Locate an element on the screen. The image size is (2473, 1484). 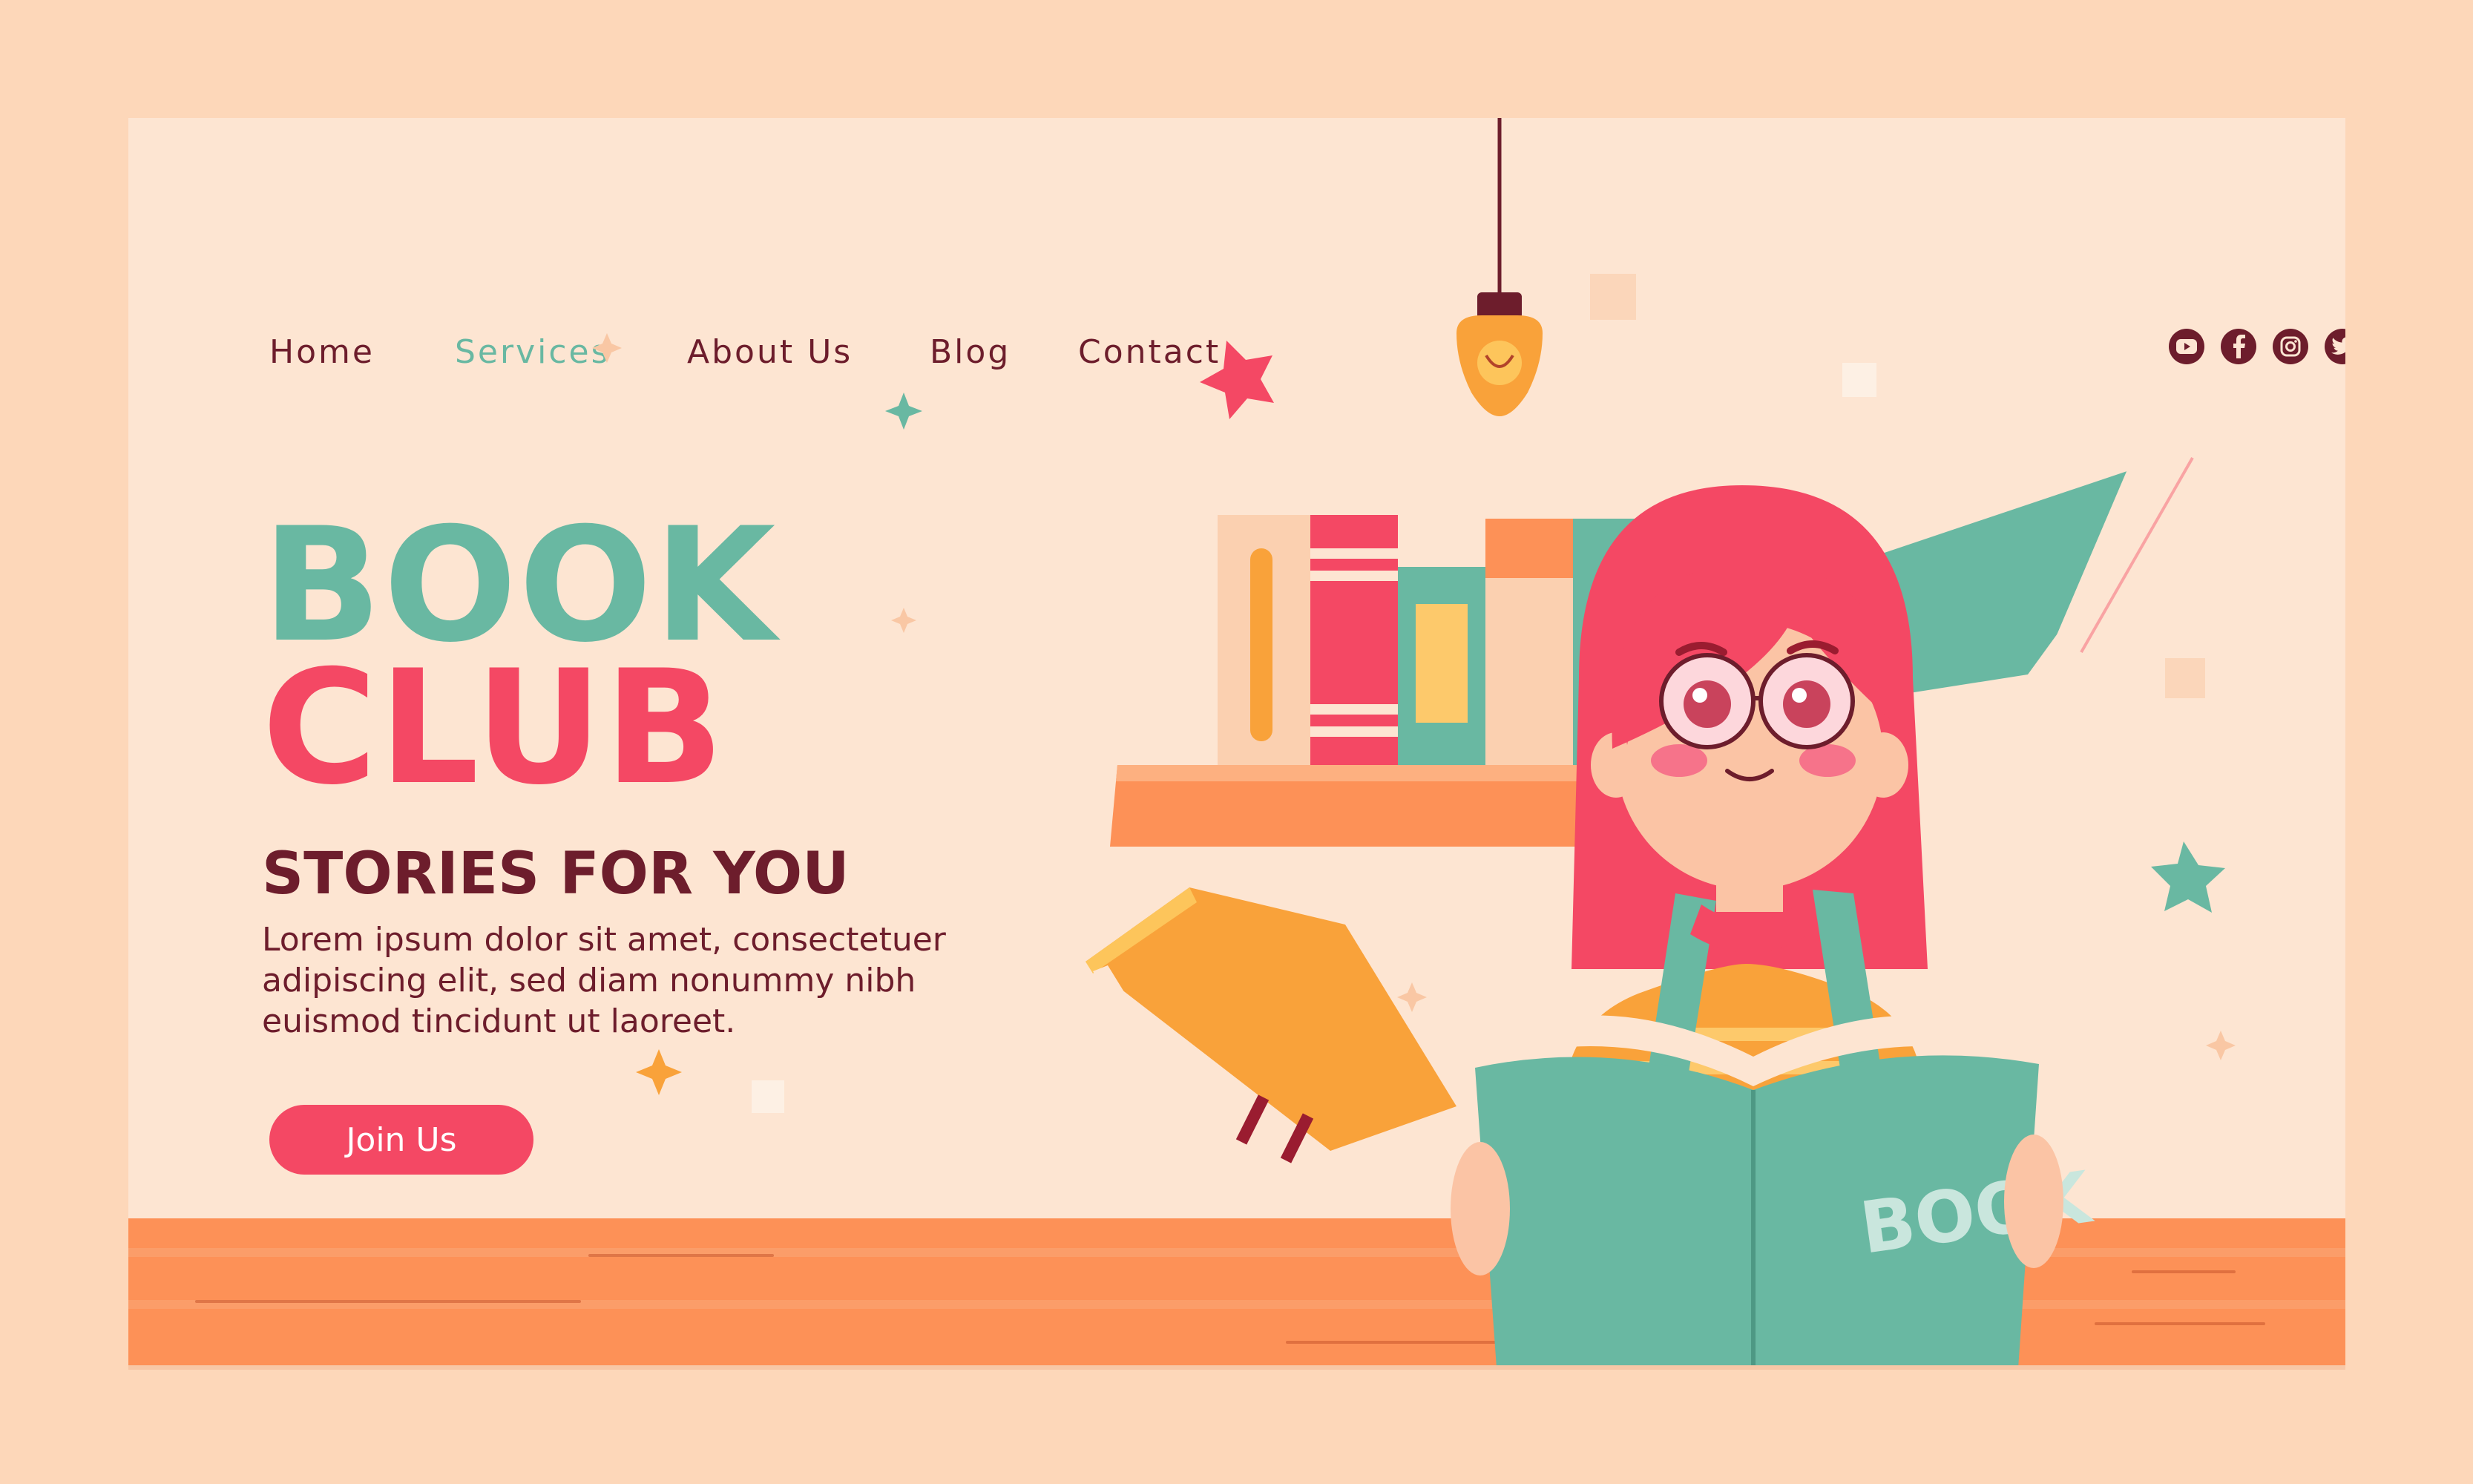
flying-book-yellow is located at coordinates (1271, 1032).